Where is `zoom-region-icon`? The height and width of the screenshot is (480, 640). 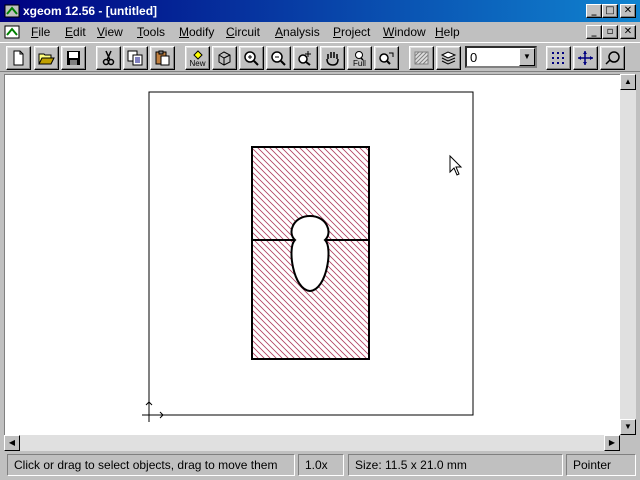 zoom-region-icon is located at coordinates (304, 58).